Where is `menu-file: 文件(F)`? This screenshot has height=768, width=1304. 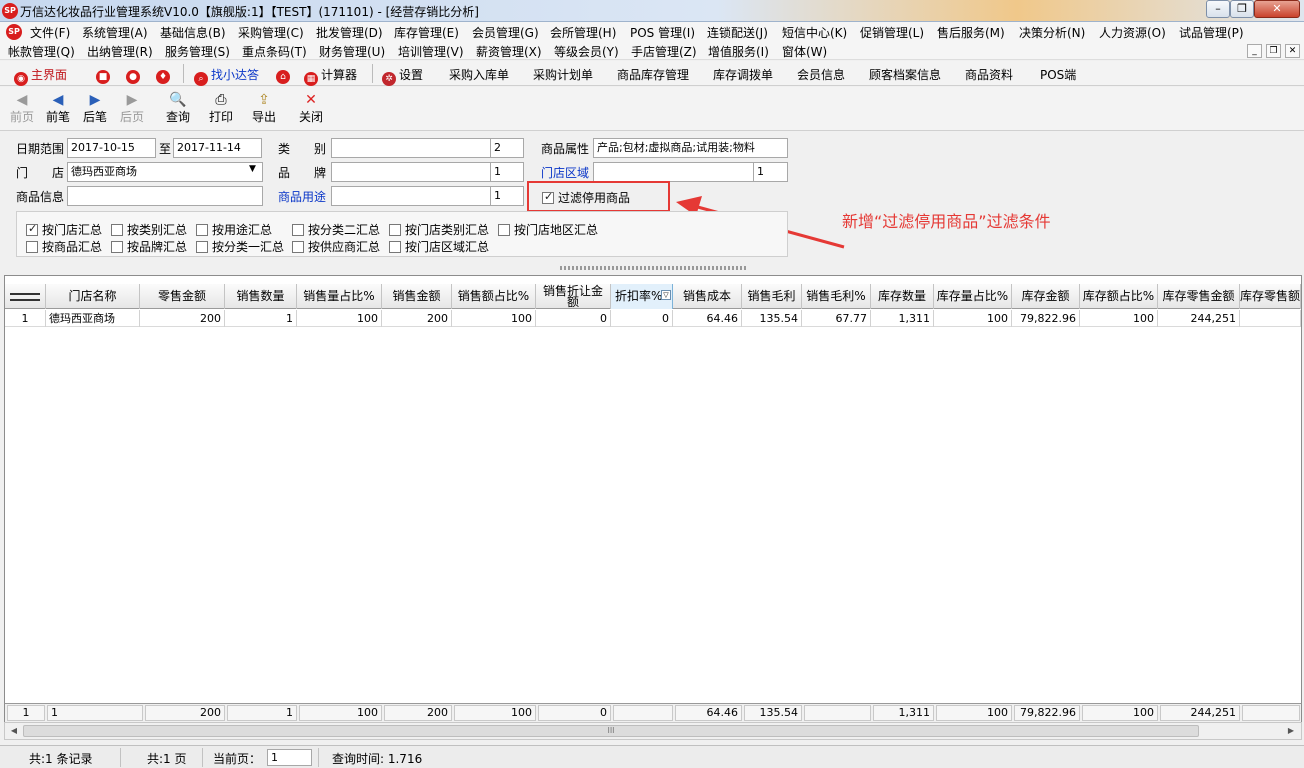
menu-file: 文件(F) is located at coordinates (50, 32).